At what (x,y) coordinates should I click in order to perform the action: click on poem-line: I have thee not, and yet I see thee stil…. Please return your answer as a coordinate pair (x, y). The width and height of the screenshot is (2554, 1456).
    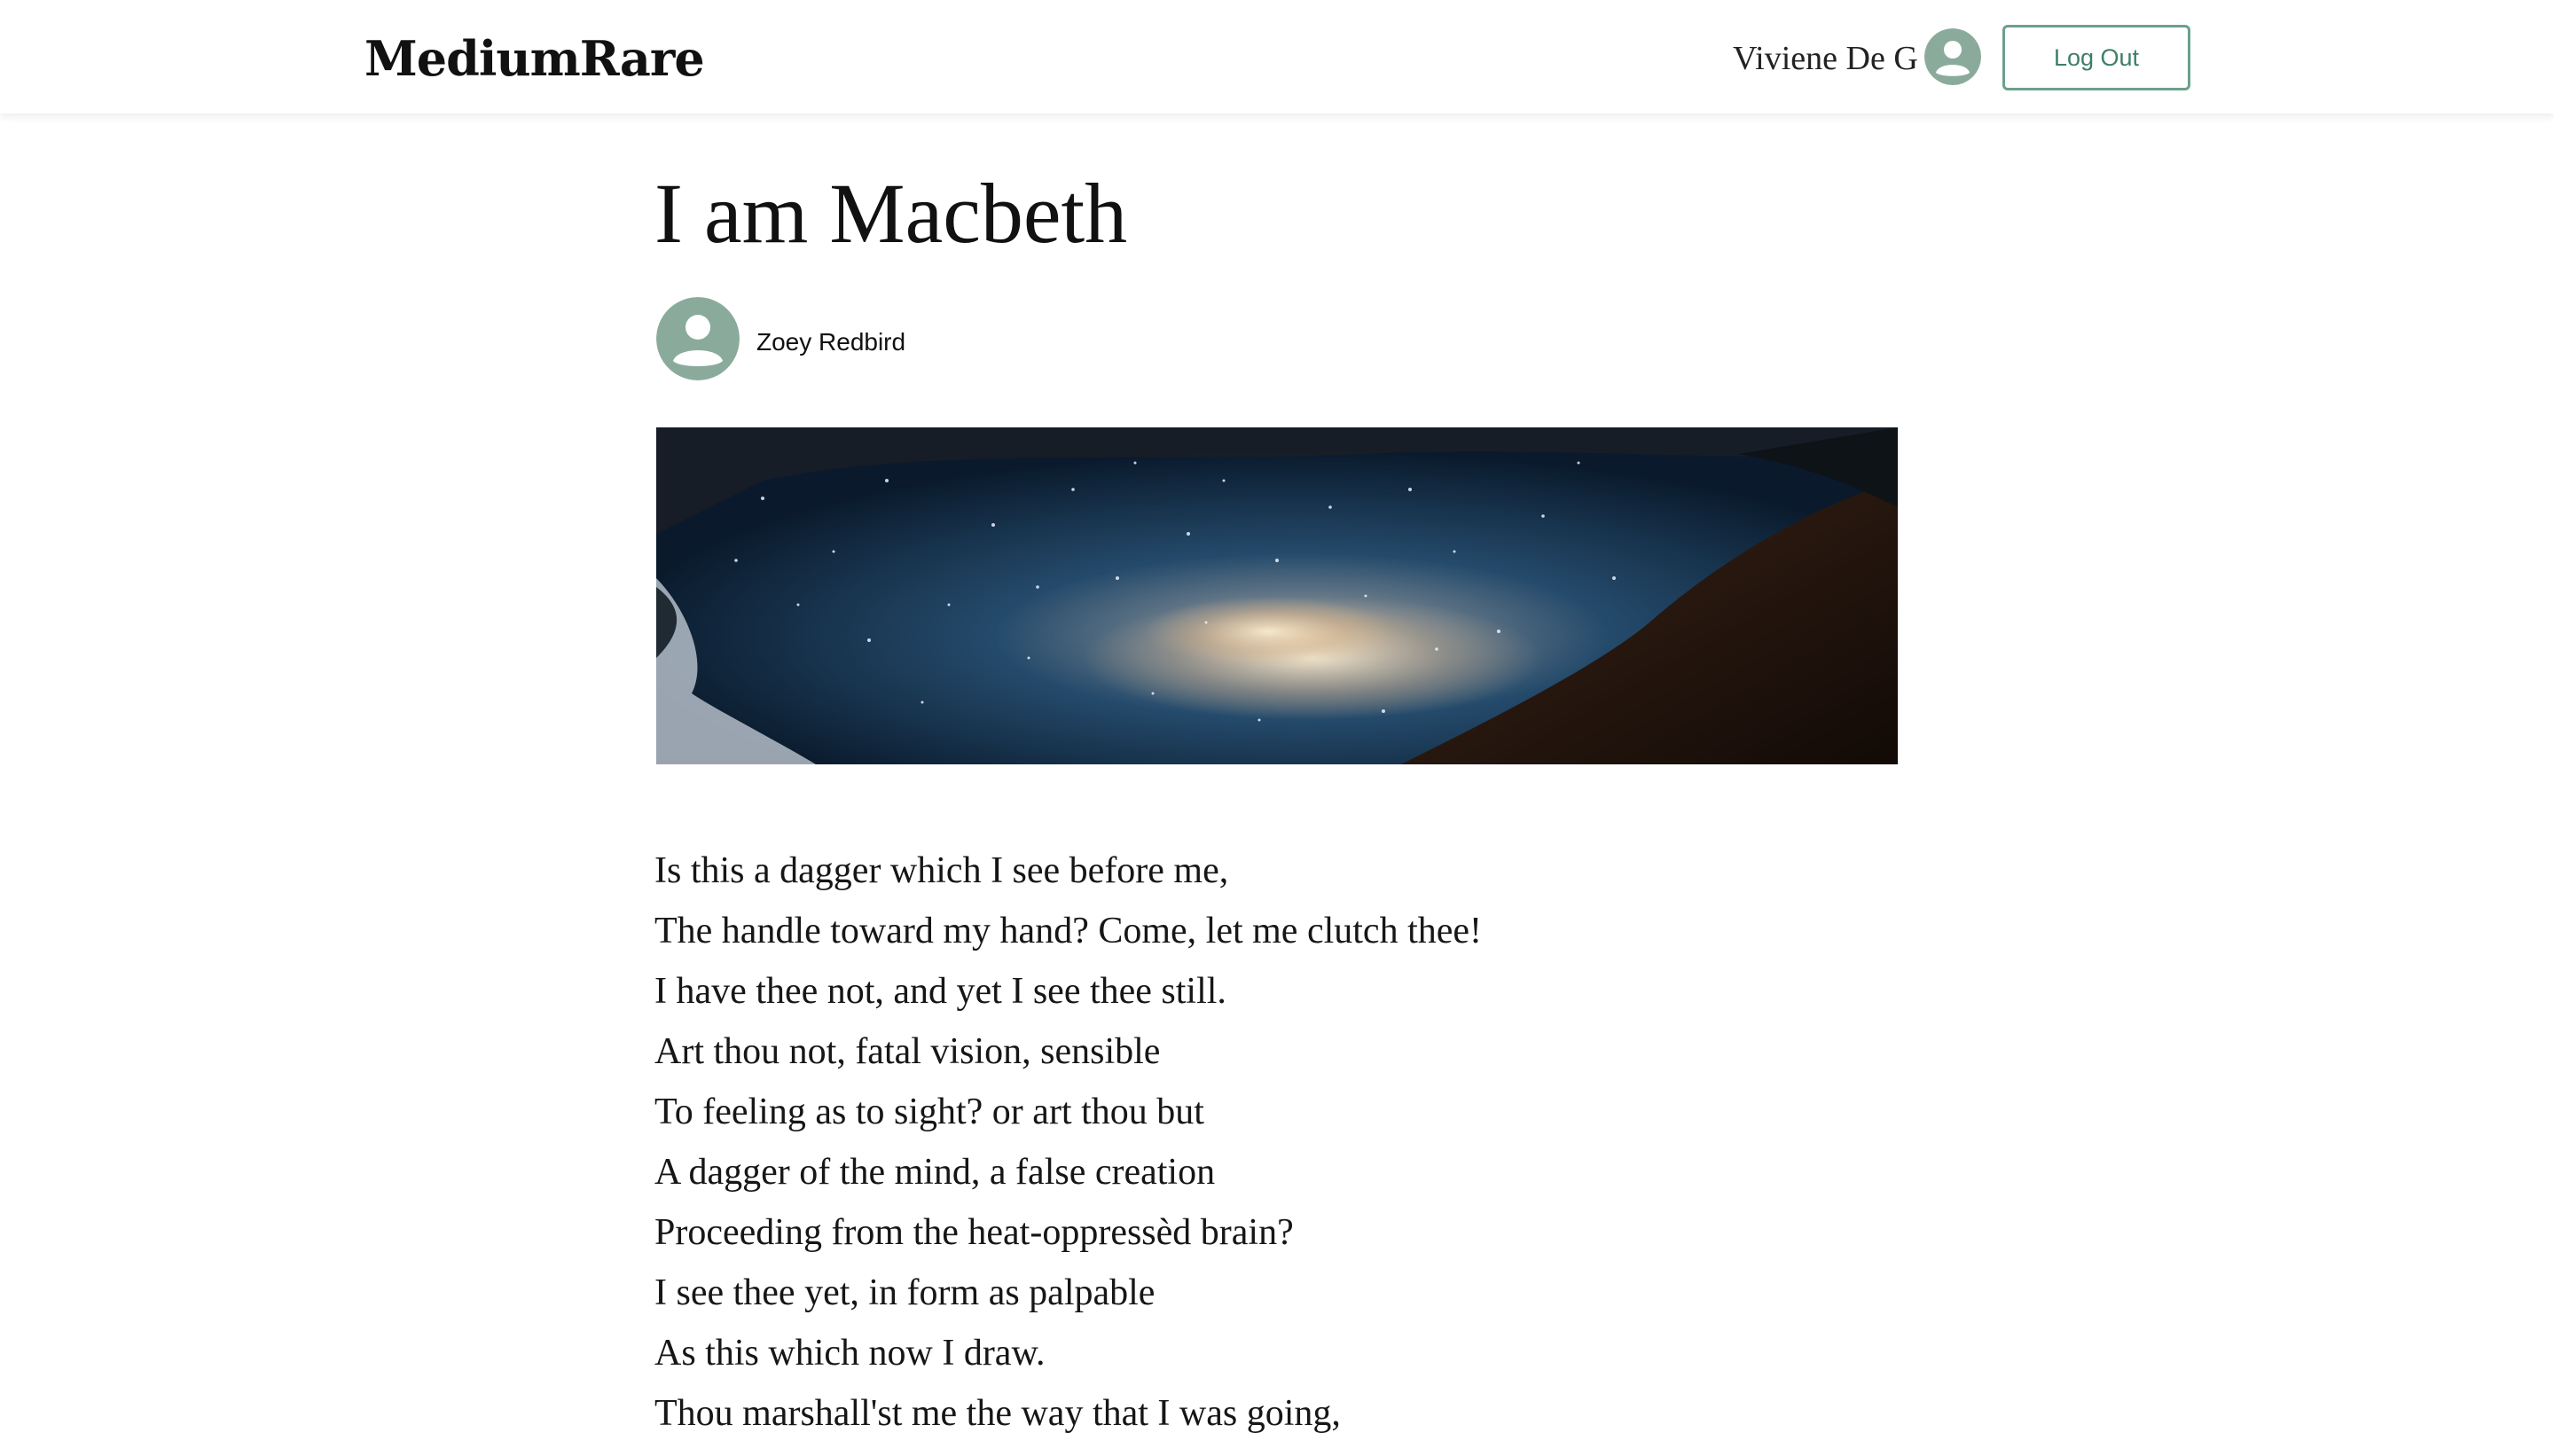
    Looking at the image, I should click on (940, 991).